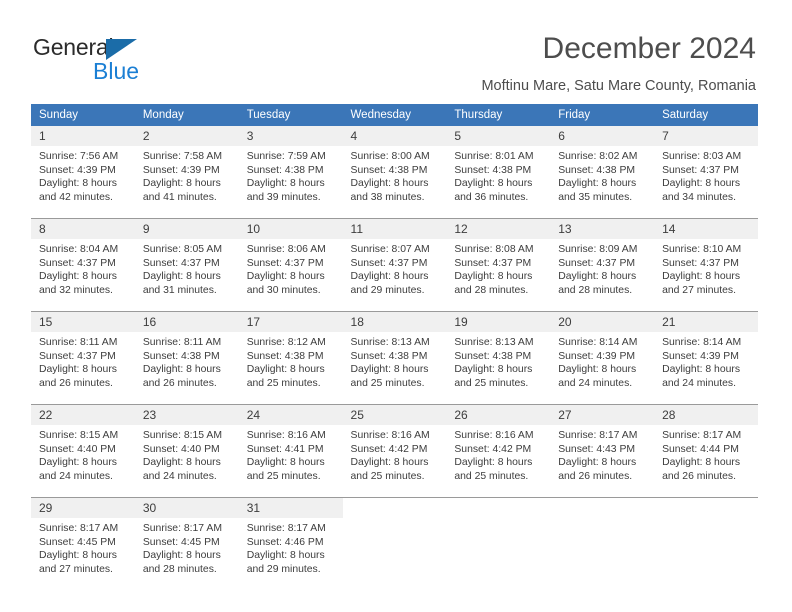  What do you see at coordinates (79, 156) in the screenshot?
I see `sunrise-text: Sunrise: 7:56 AM` at bounding box center [79, 156].